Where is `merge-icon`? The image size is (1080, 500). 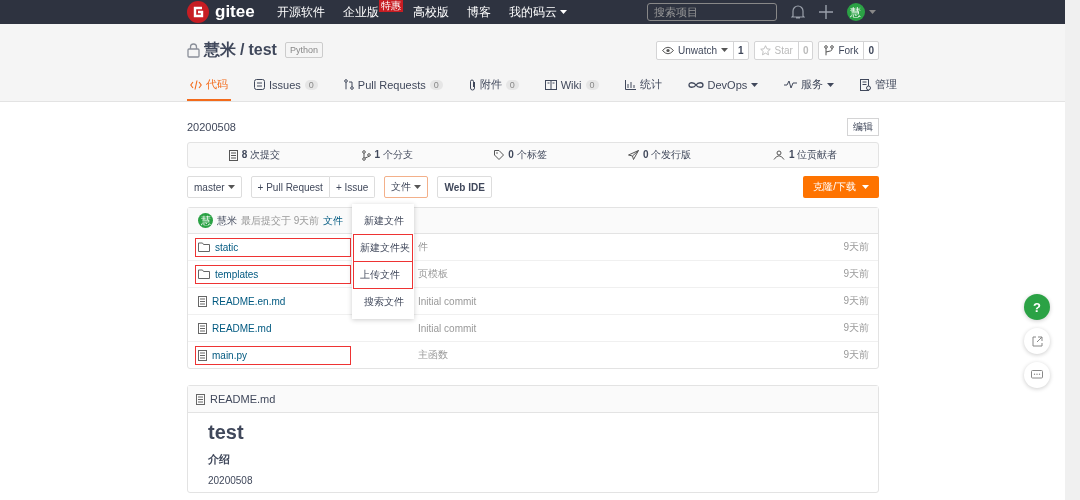 merge-icon is located at coordinates (348, 84).